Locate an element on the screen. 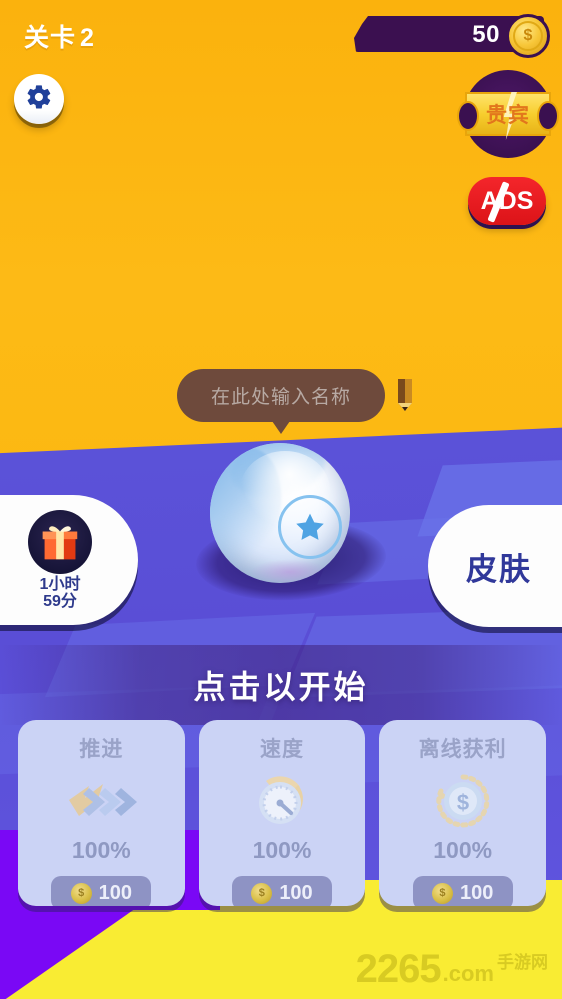 This screenshot has height=999, width=562. level-label-text: 关卡 is located at coordinates (50, 38).